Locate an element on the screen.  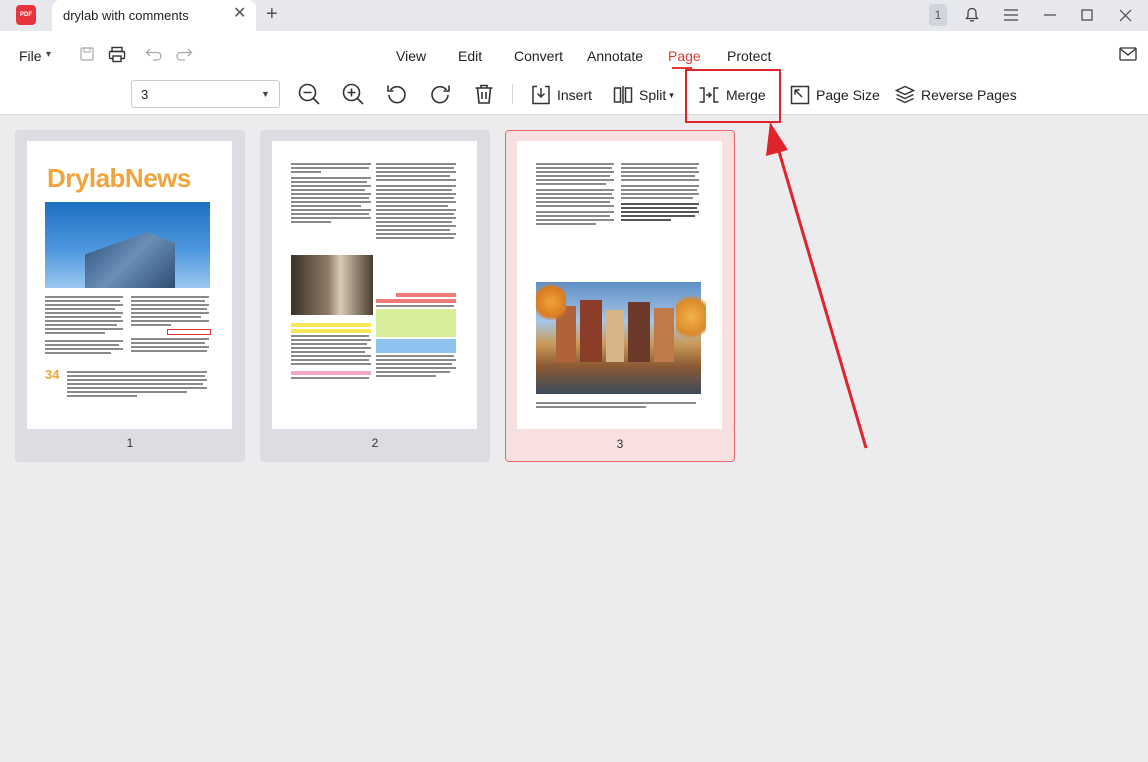
building-image is located at coordinates (127, 245).